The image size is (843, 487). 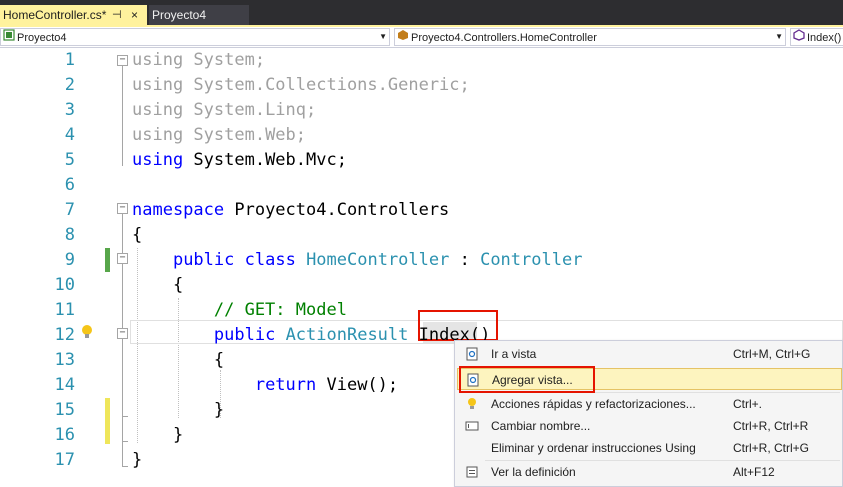 What do you see at coordinates (421, 285) in the screenshot?
I see `code-line: 10 {` at bounding box center [421, 285].